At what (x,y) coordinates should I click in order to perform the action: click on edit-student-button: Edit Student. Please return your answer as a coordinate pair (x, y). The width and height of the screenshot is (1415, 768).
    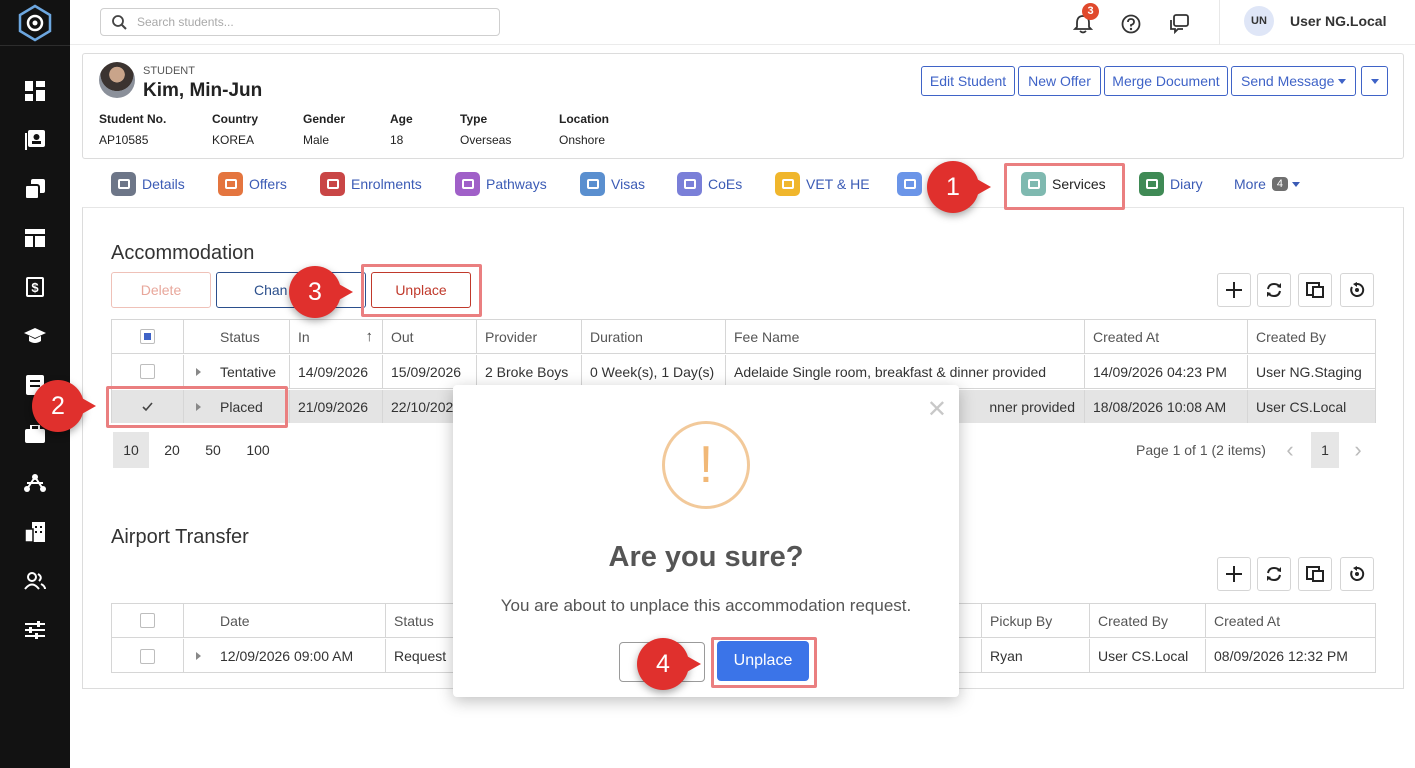
    Looking at the image, I should click on (968, 81).